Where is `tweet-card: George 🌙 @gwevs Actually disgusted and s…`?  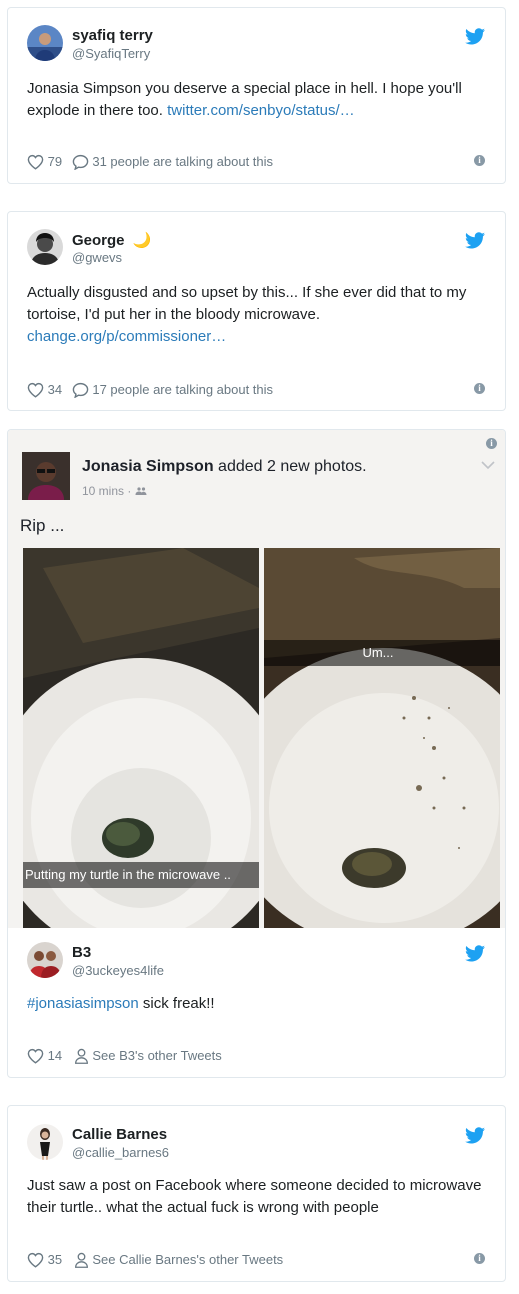
tweet-card: George 🌙 @gwevs Actually disgusted and s… is located at coordinates (256, 311).